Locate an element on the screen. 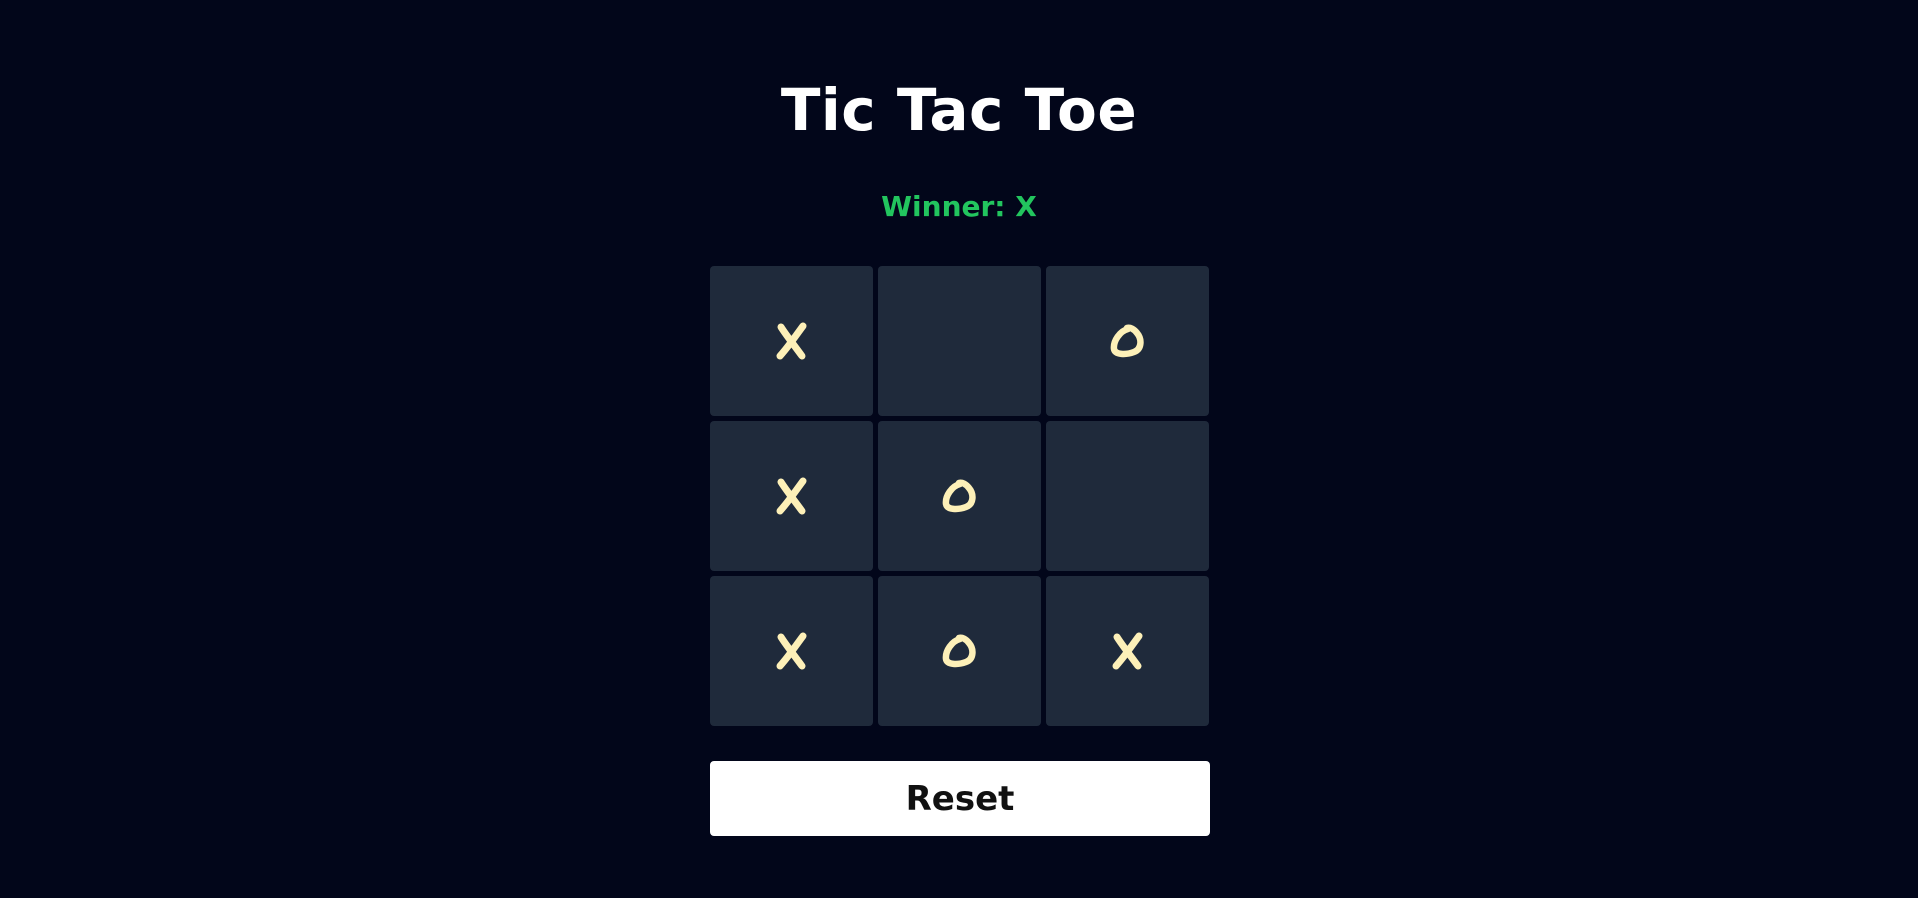  winner-status: Winner: X is located at coordinates (959, 206).